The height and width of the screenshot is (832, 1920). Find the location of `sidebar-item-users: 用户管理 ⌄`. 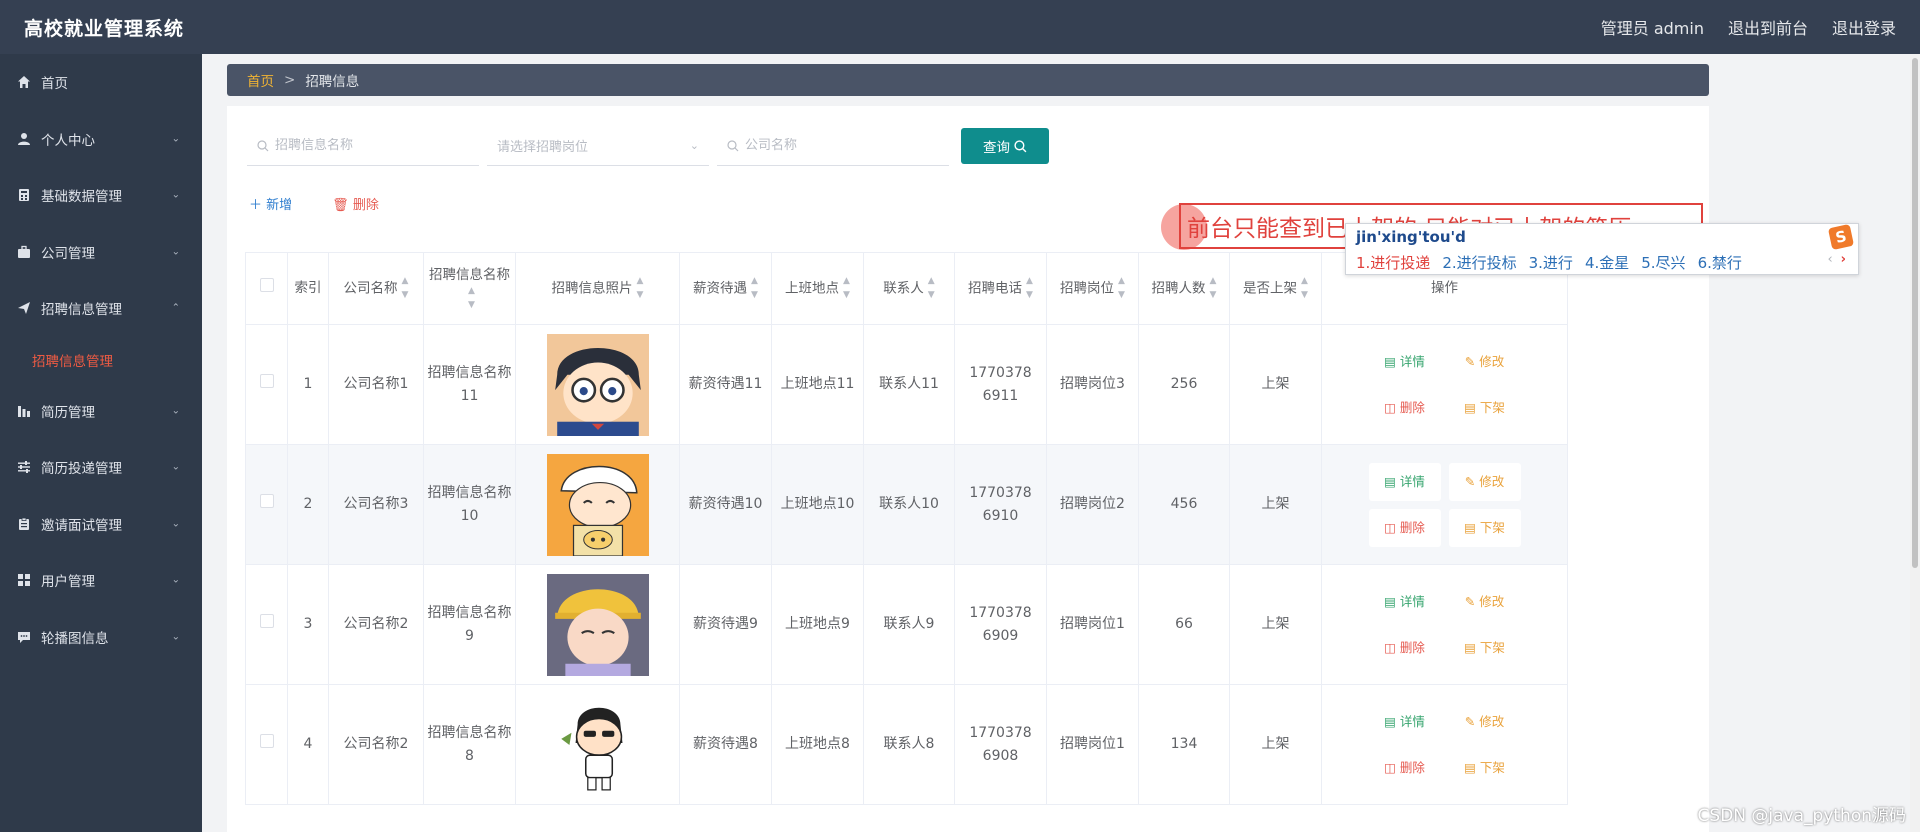

sidebar-item-users: 用户管理 ⌄ is located at coordinates (101, 580).